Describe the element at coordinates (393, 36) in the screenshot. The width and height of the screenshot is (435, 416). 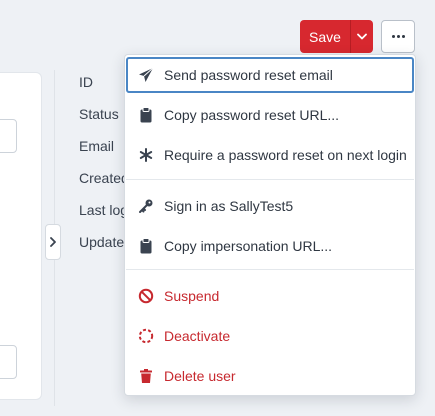
I see `ellipsis-icon` at that location.